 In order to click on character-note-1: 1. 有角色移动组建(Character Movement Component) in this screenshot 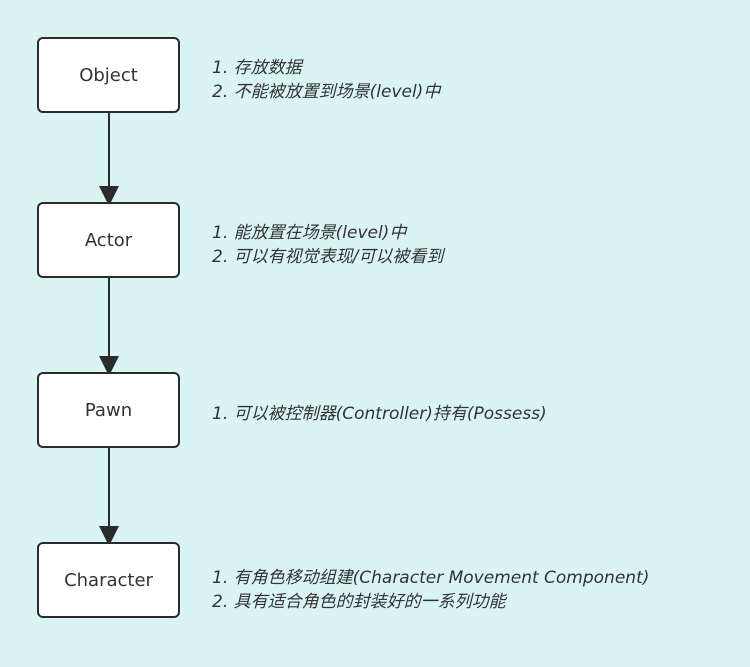, I will do `click(431, 578)`.